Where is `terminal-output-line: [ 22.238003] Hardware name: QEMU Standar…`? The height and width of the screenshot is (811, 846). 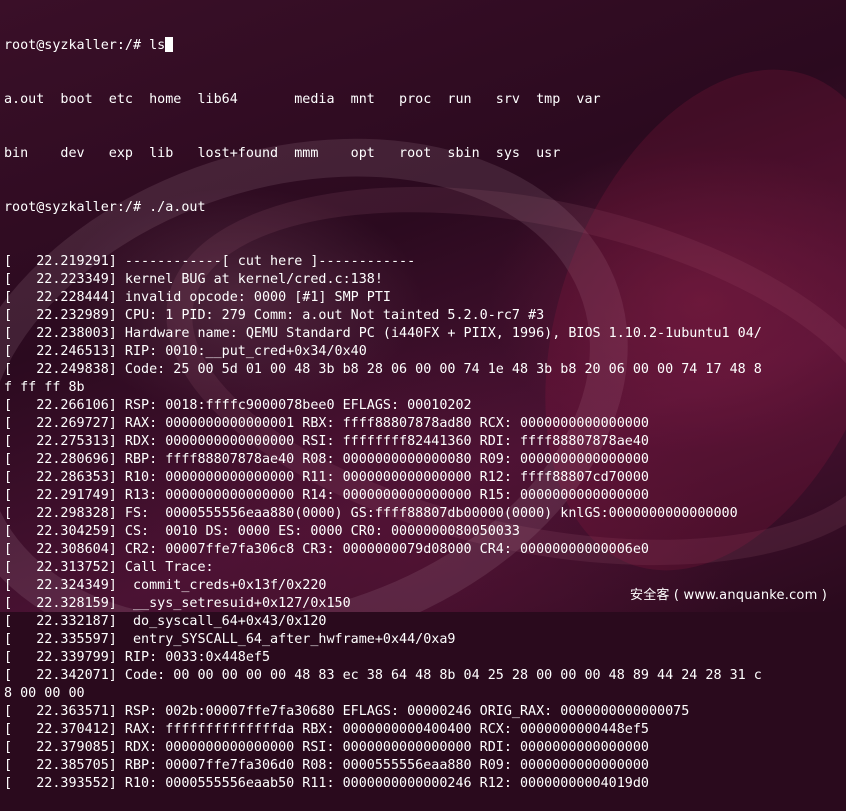 terminal-output-line: [ 22.238003] Hardware name: QEMU Standar… is located at coordinates (383, 333).